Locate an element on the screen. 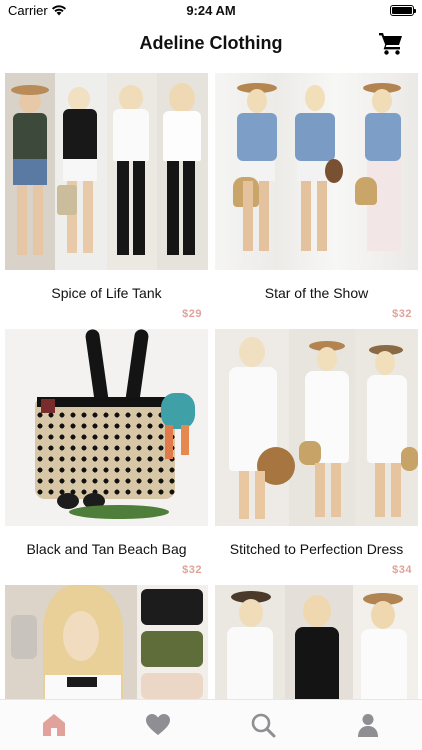 The width and height of the screenshot is (422, 750). page-title: Adeline Clothing is located at coordinates (211, 43).